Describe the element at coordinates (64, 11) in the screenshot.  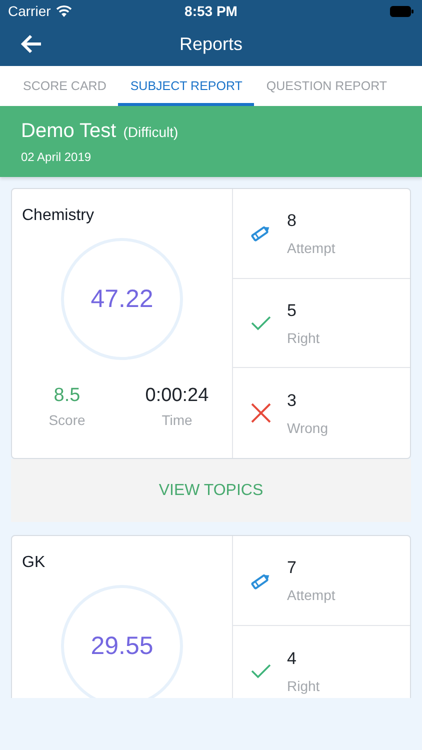
I see `wifi-icon` at that location.